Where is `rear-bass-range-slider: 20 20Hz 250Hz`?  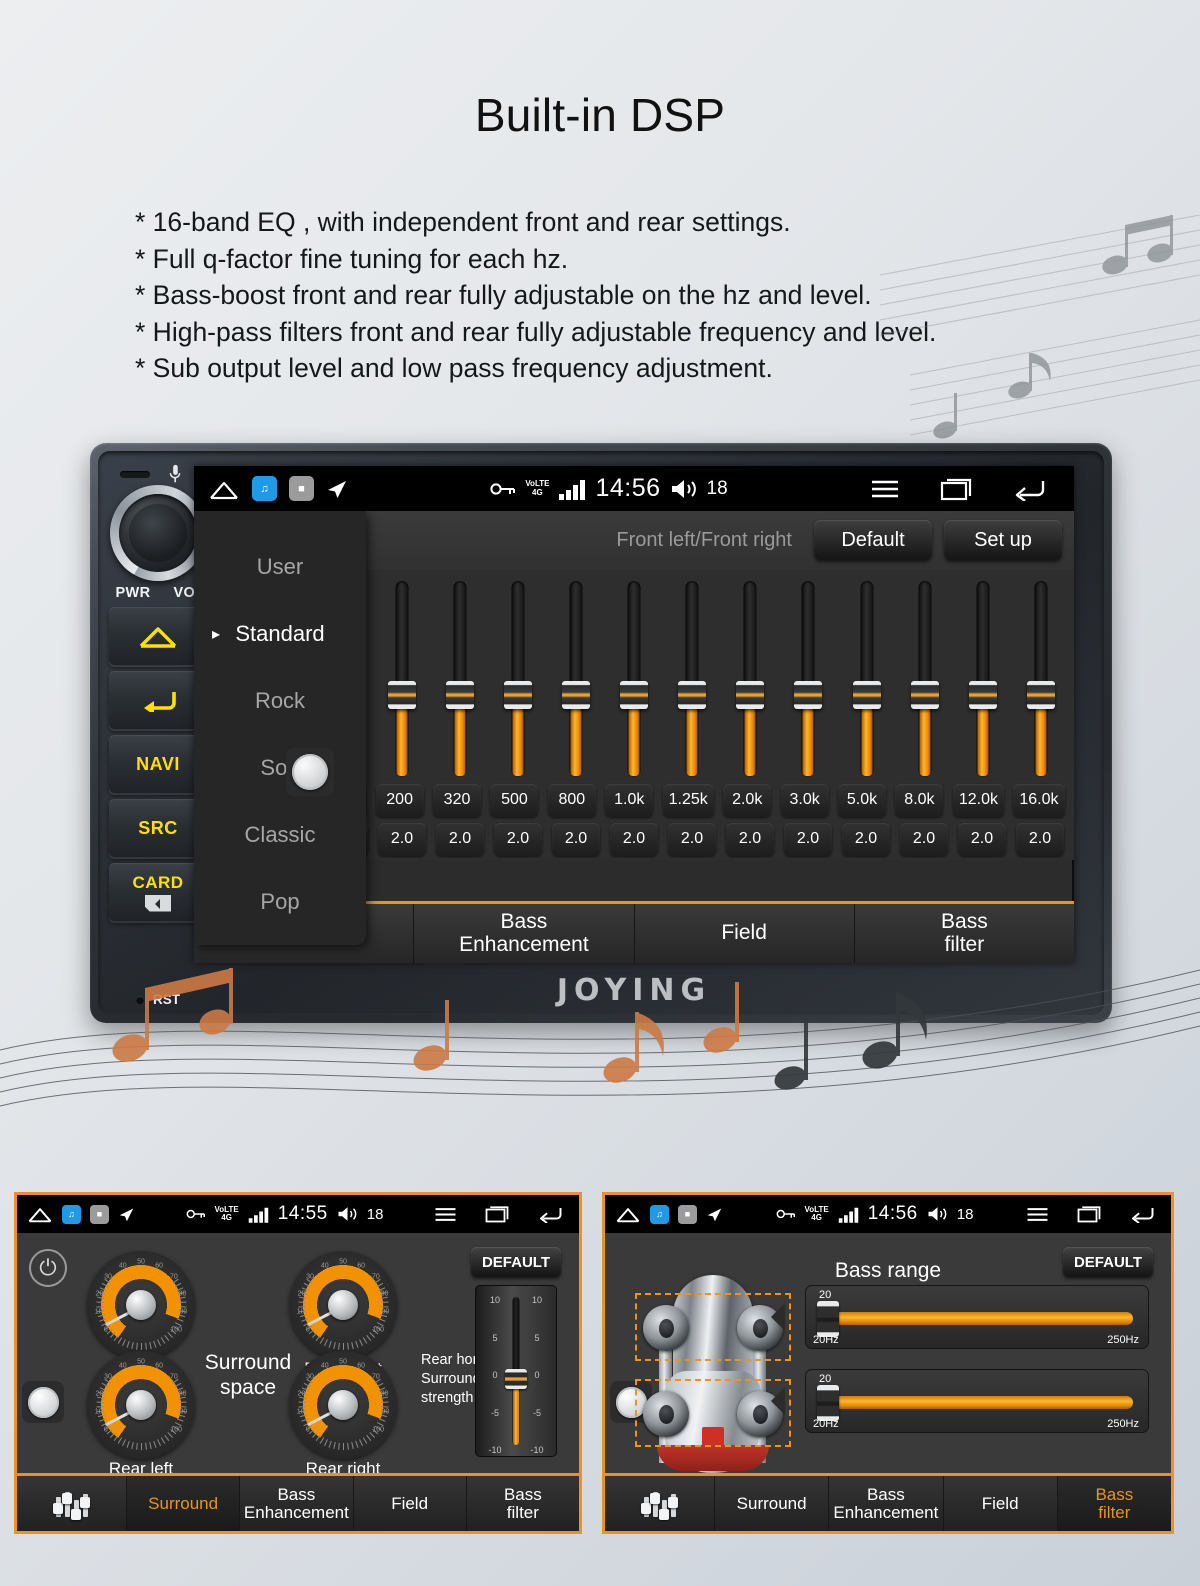
rear-bass-range-slider: 20 20Hz 250Hz is located at coordinates (977, 1401).